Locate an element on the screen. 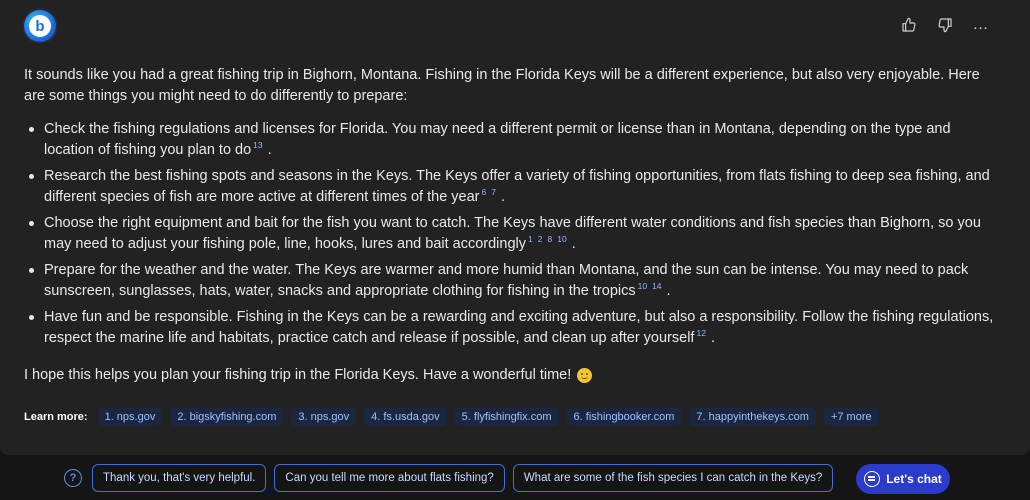  bing-logo-icon: b is located at coordinates (40, 26).